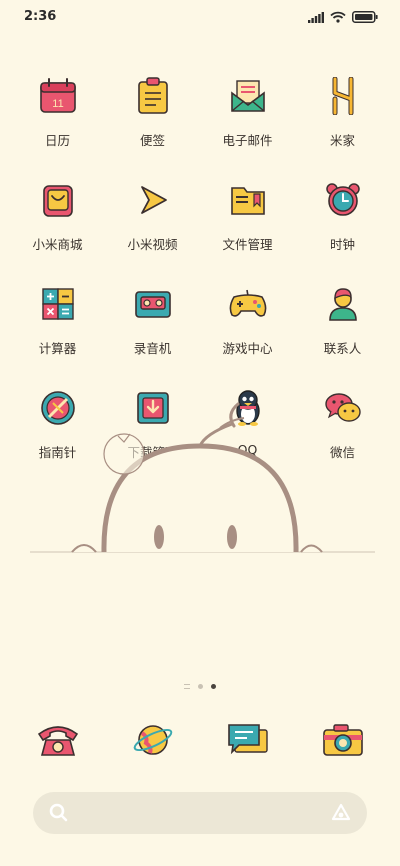 The height and width of the screenshot is (866, 400). What do you see at coordinates (57, 104) in the screenshot?
I see `svg-text: 11` at bounding box center [57, 104].